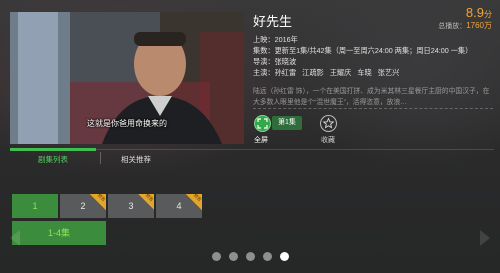 This screenshot has height=273, width=500. Describe the element at coordinates (485, 238) in the screenshot. I see `scroll-right-arrow` at that location.